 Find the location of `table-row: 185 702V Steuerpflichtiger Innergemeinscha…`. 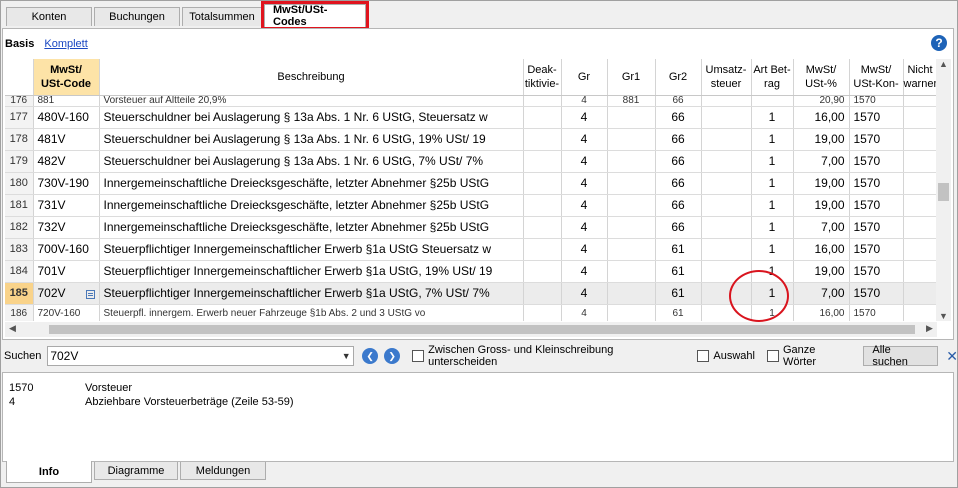

table-row: 185 702V Steuerpflichtiger Innergemeinscha… is located at coordinates (471, 293).